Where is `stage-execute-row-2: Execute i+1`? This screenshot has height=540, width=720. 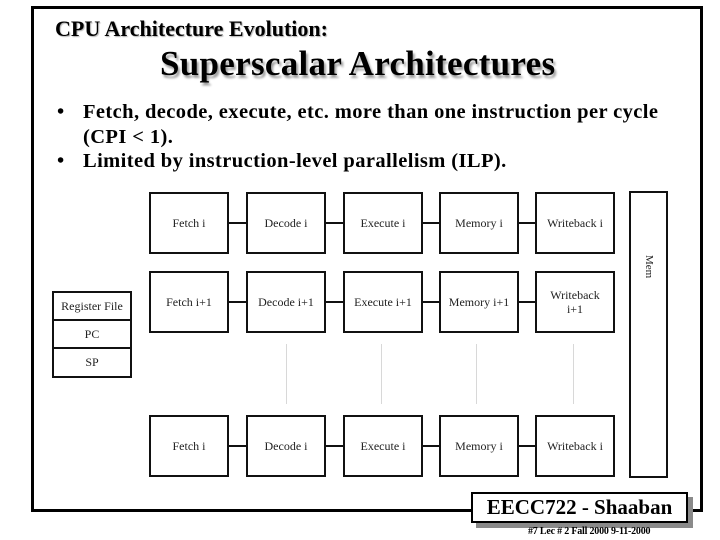
stage-execute-row-2: Execute i+1 is located at coordinates (383, 302).